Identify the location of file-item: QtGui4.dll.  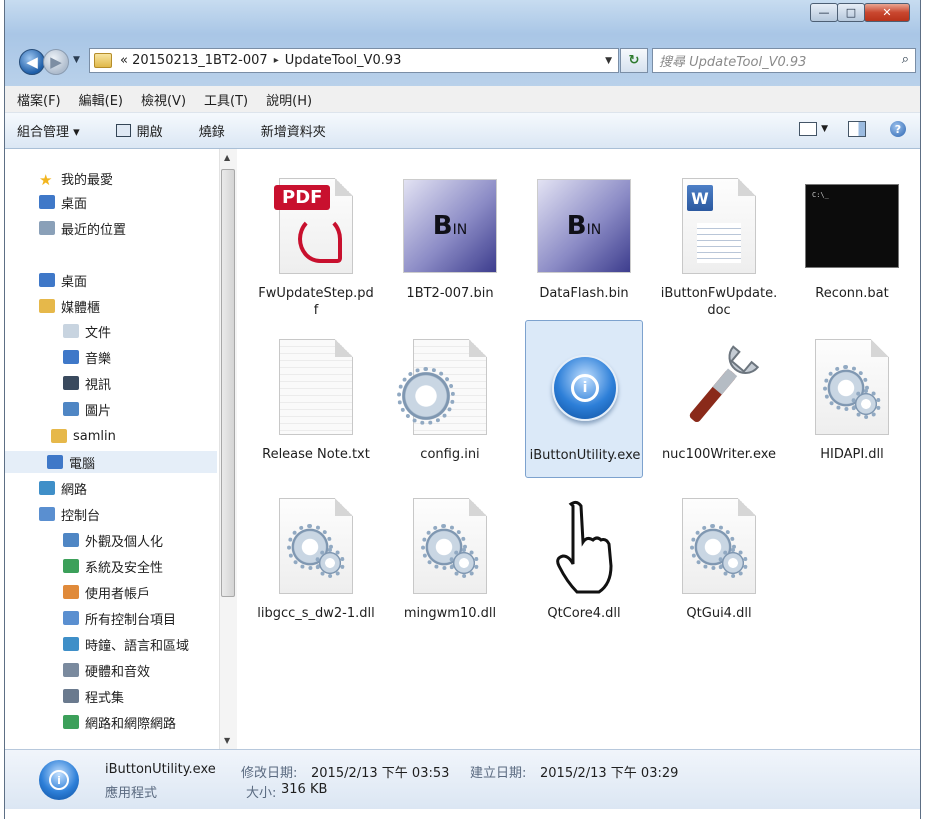
(719, 558).